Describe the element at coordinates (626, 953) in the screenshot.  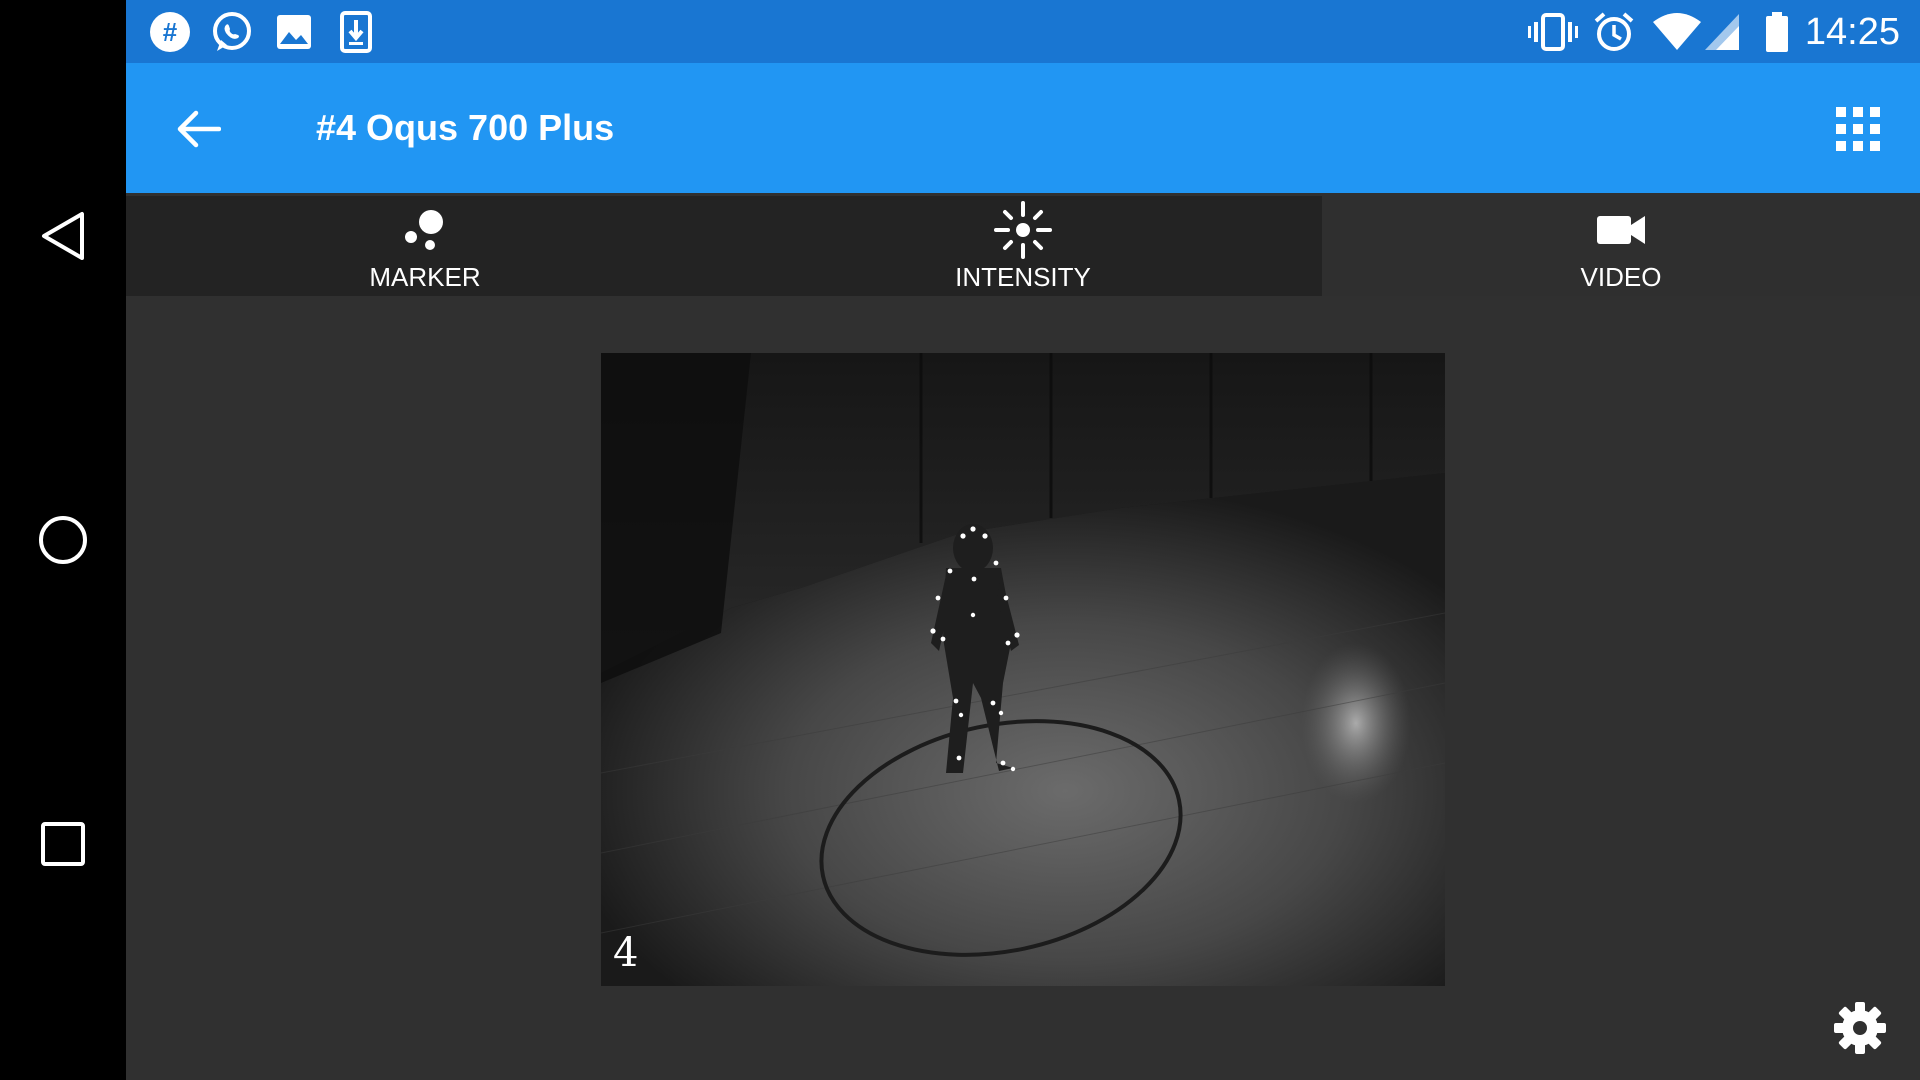
I see `camera-number-label: 4` at that location.